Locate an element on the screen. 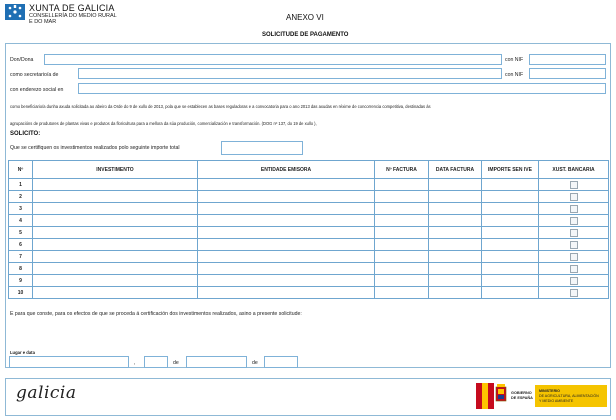 This screenshot has width=616, height=420. gov-line-2: DE ESPAÑA is located at coordinates (522, 398).